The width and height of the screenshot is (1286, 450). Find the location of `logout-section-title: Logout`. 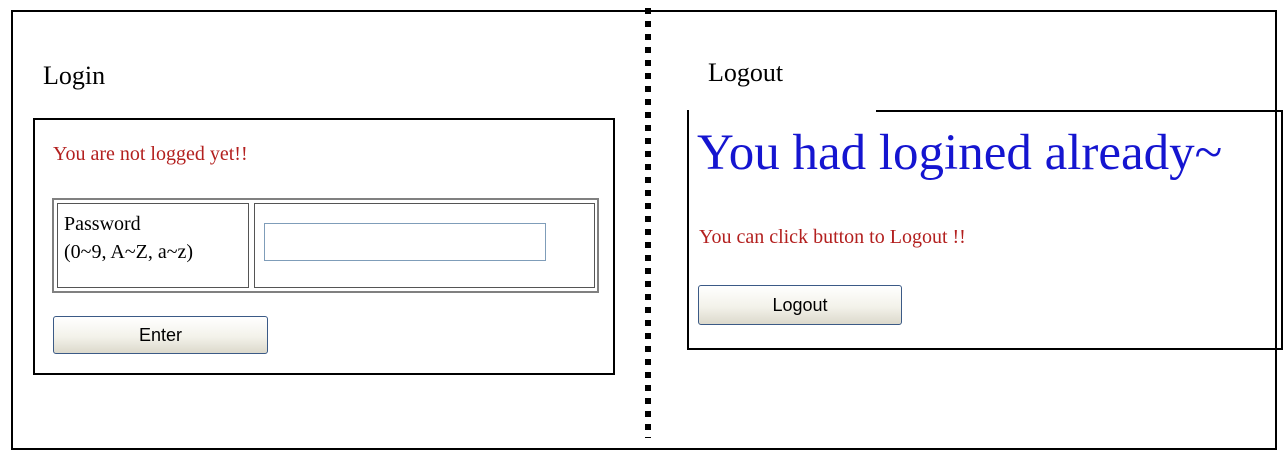

logout-section-title: Logout is located at coordinates (746, 72).